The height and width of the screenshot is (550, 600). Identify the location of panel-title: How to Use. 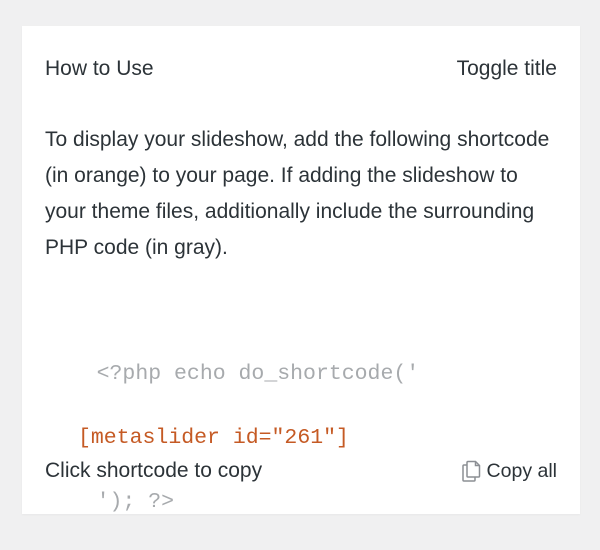
(99, 68).